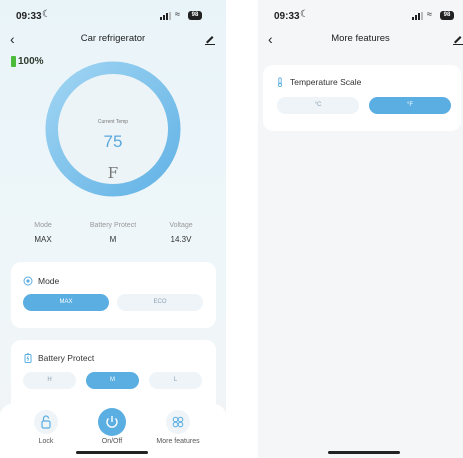 This screenshot has height=458, width=463. I want to click on battery-protect-label: Battery Protect, so click(66, 358).